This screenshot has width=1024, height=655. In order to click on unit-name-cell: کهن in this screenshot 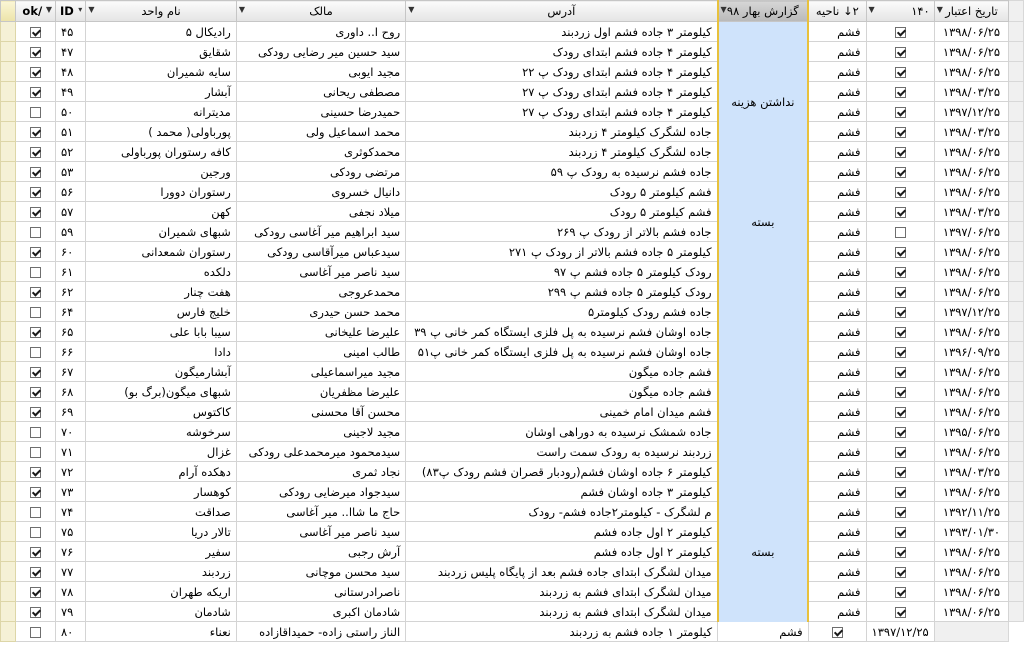, I will do `click(161, 211)`.